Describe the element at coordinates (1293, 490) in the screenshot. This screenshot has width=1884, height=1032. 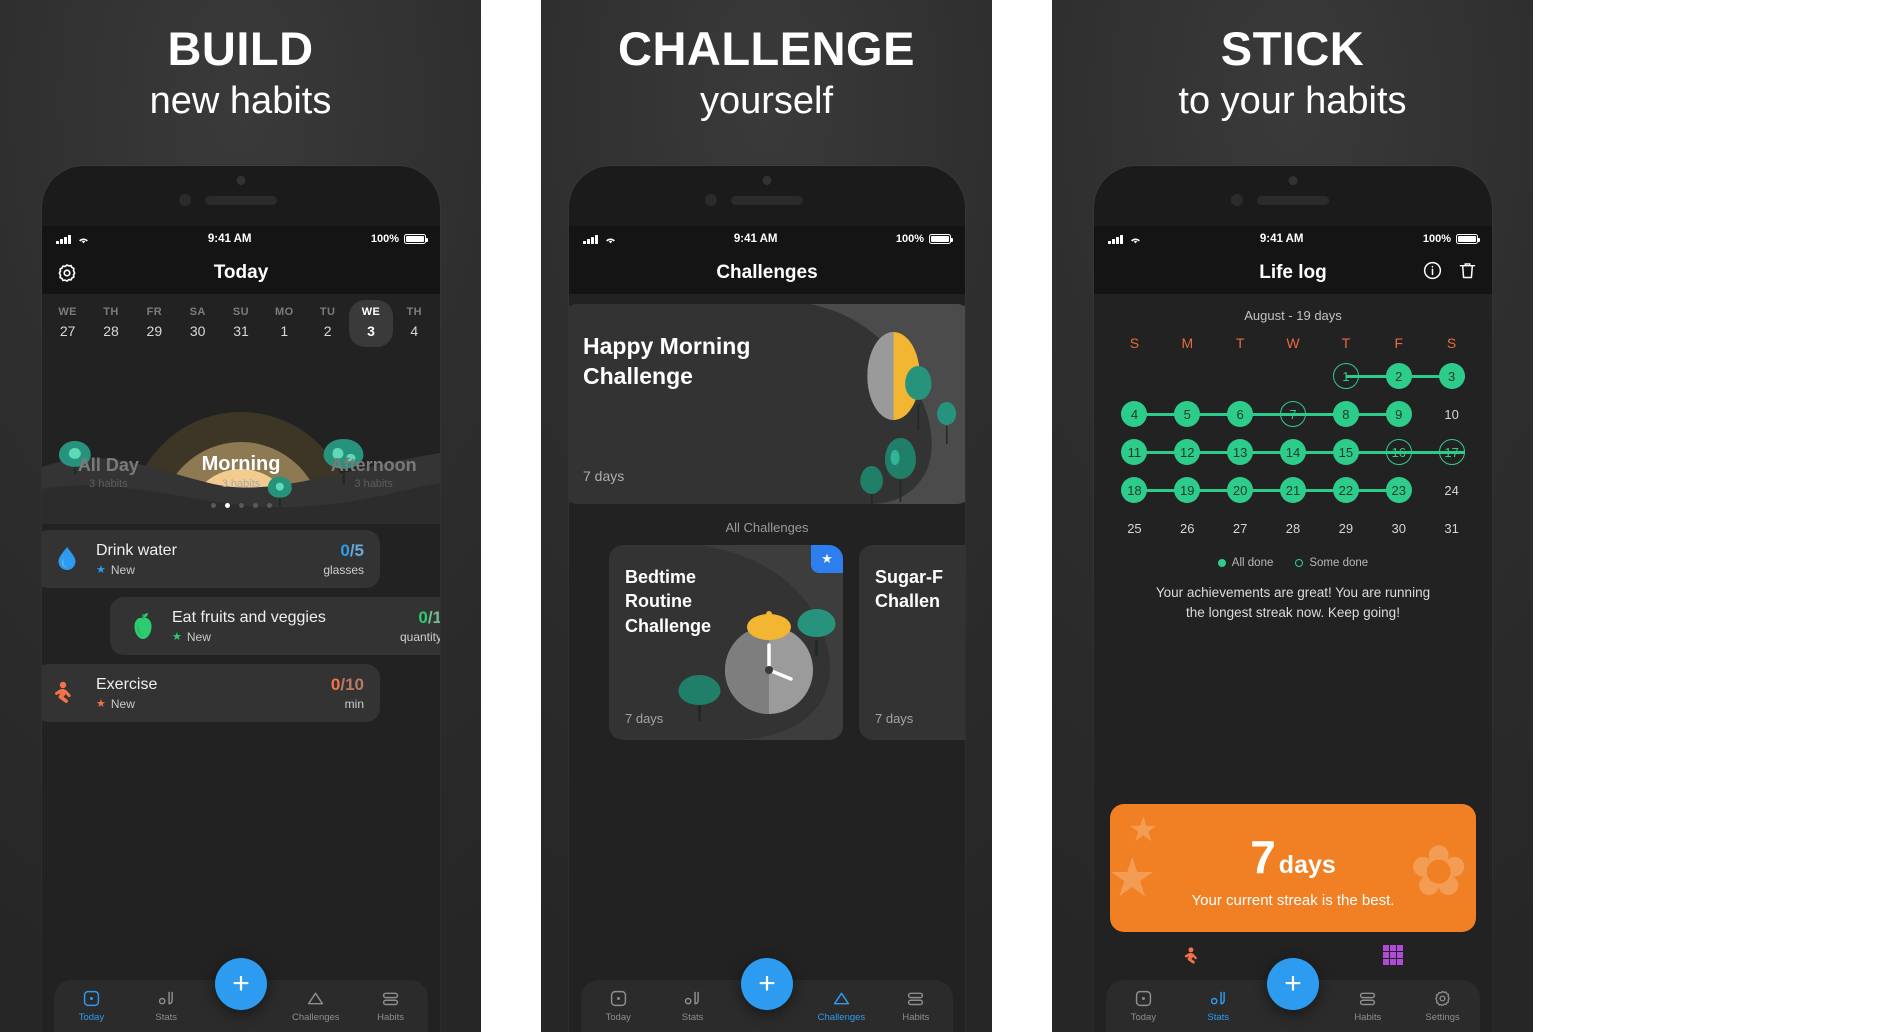
I see `calendar-day: 21` at that location.